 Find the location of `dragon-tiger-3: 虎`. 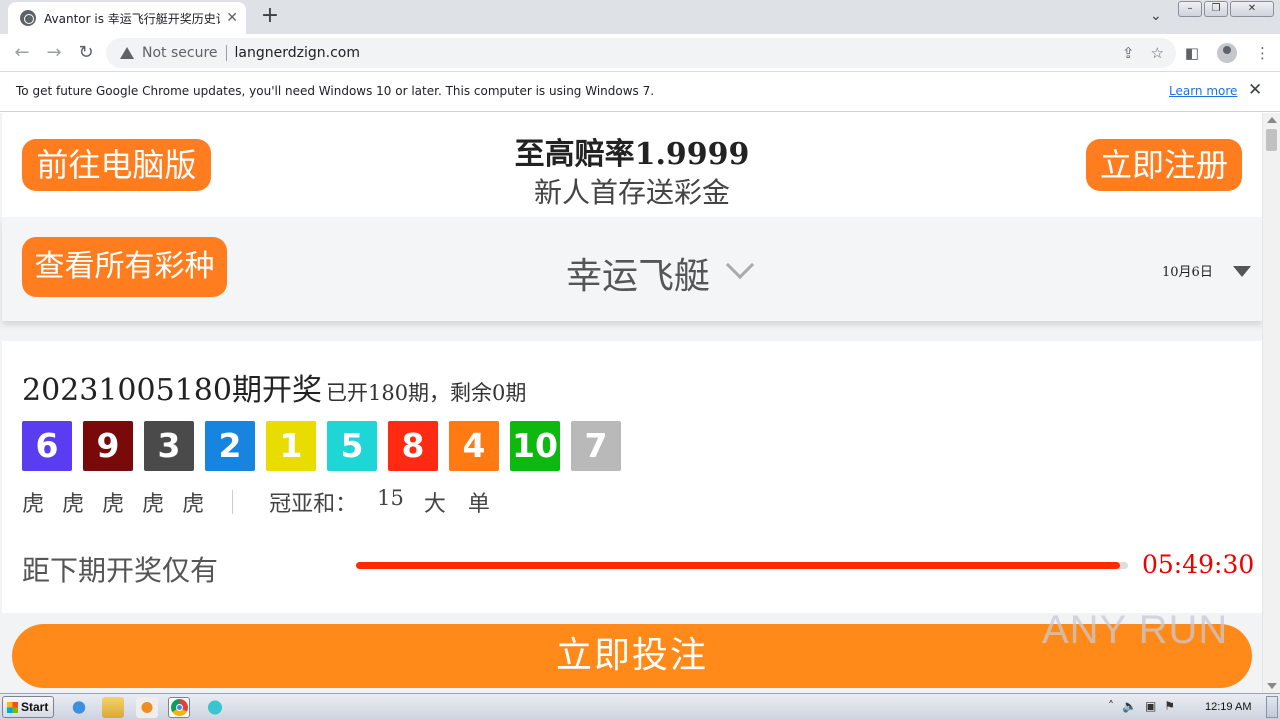

dragon-tiger-3: 虎 is located at coordinates (113, 504).